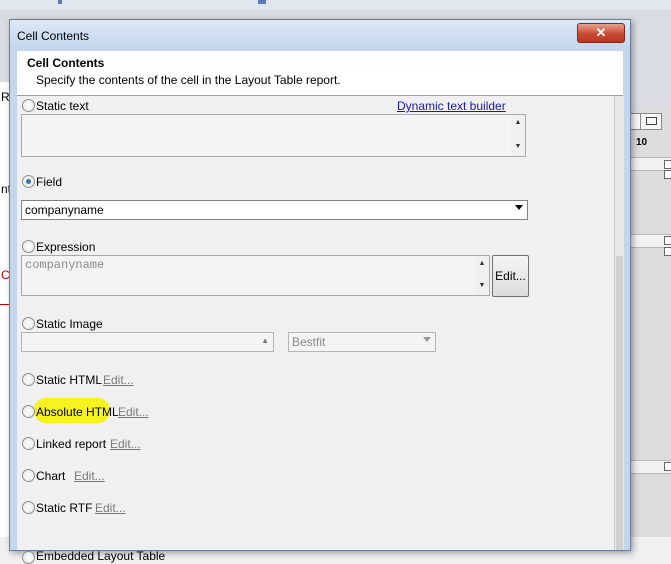 The width and height of the screenshot is (671, 564). Describe the element at coordinates (28, 323) in the screenshot. I see `static-image-radio` at that location.